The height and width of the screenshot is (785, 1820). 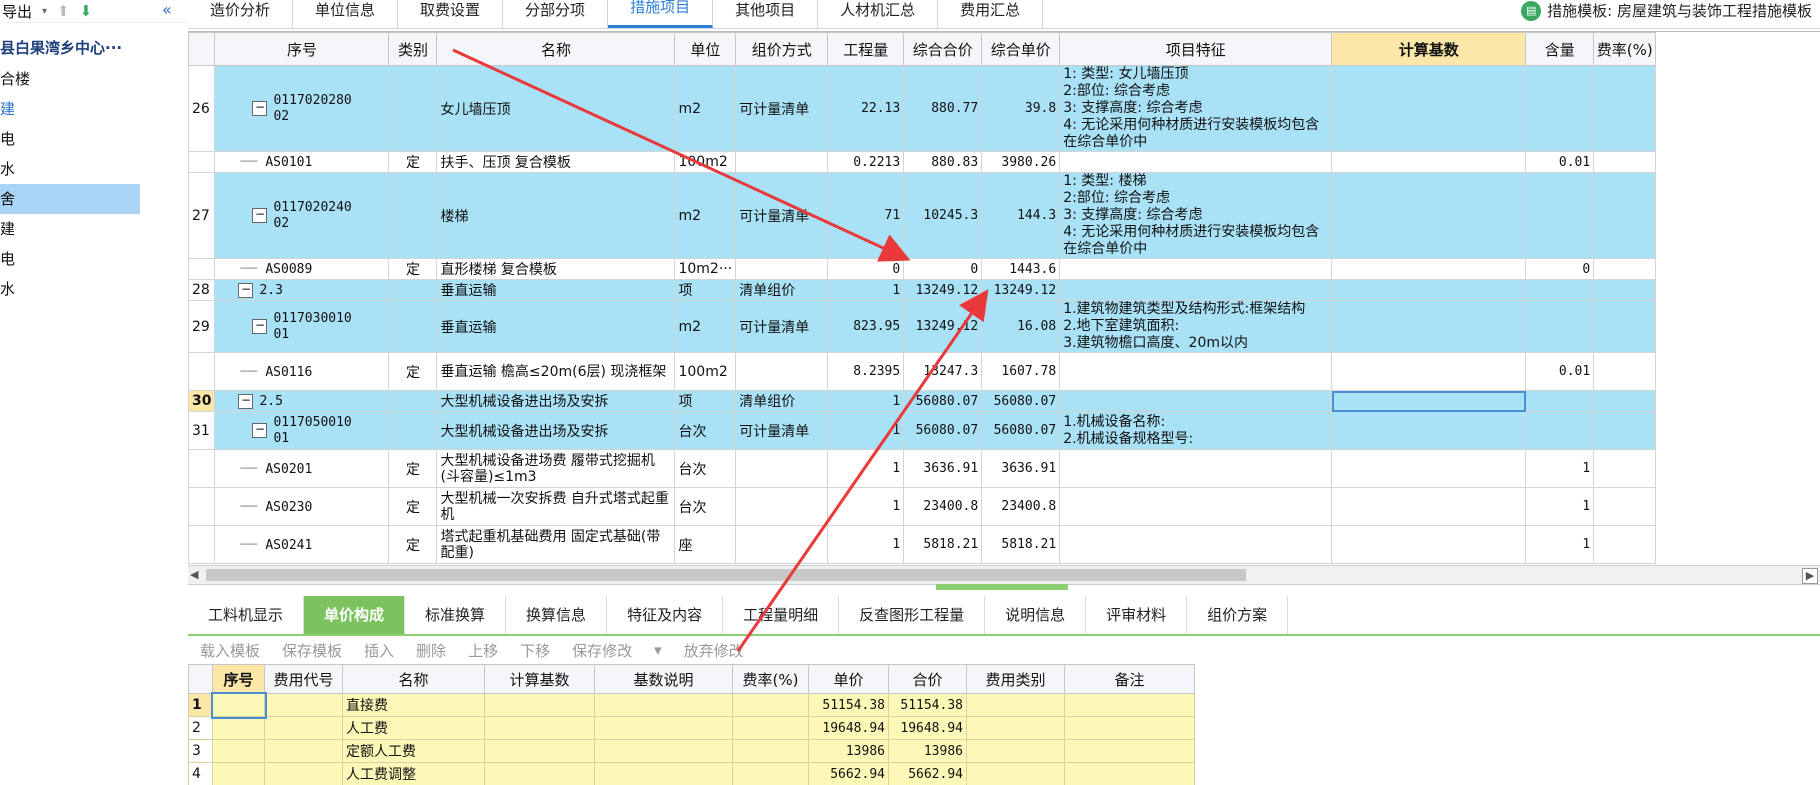 I want to click on total-price-cell: 13986, so click(x=927, y=751).